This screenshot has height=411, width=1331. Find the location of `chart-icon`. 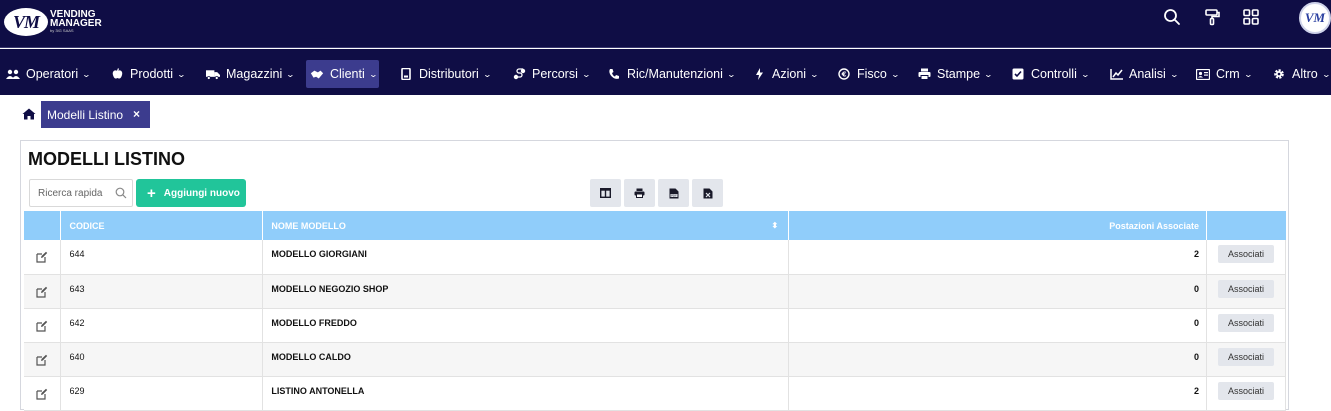

chart-icon is located at coordinates (1116, 74).